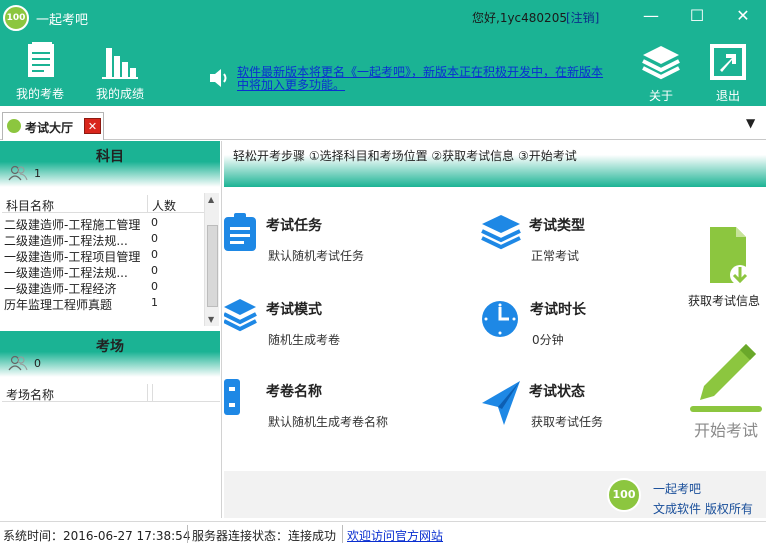 The image size is (766, 545). What do you see at coordinates (41, 59) in the screenshot?
I see `document-icon` at bounding box center [41, 59].